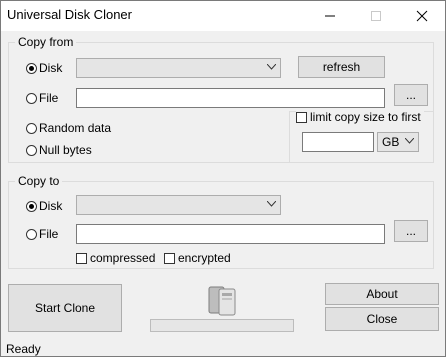  Describe the element at coordinates (65, 308) in the screenshot. I see `start-clone-button: Start Clone` at that location.